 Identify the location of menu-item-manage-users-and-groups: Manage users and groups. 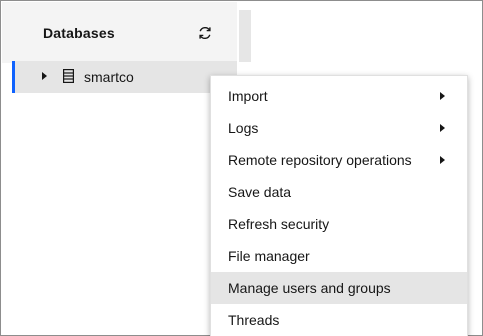
(339, 288).